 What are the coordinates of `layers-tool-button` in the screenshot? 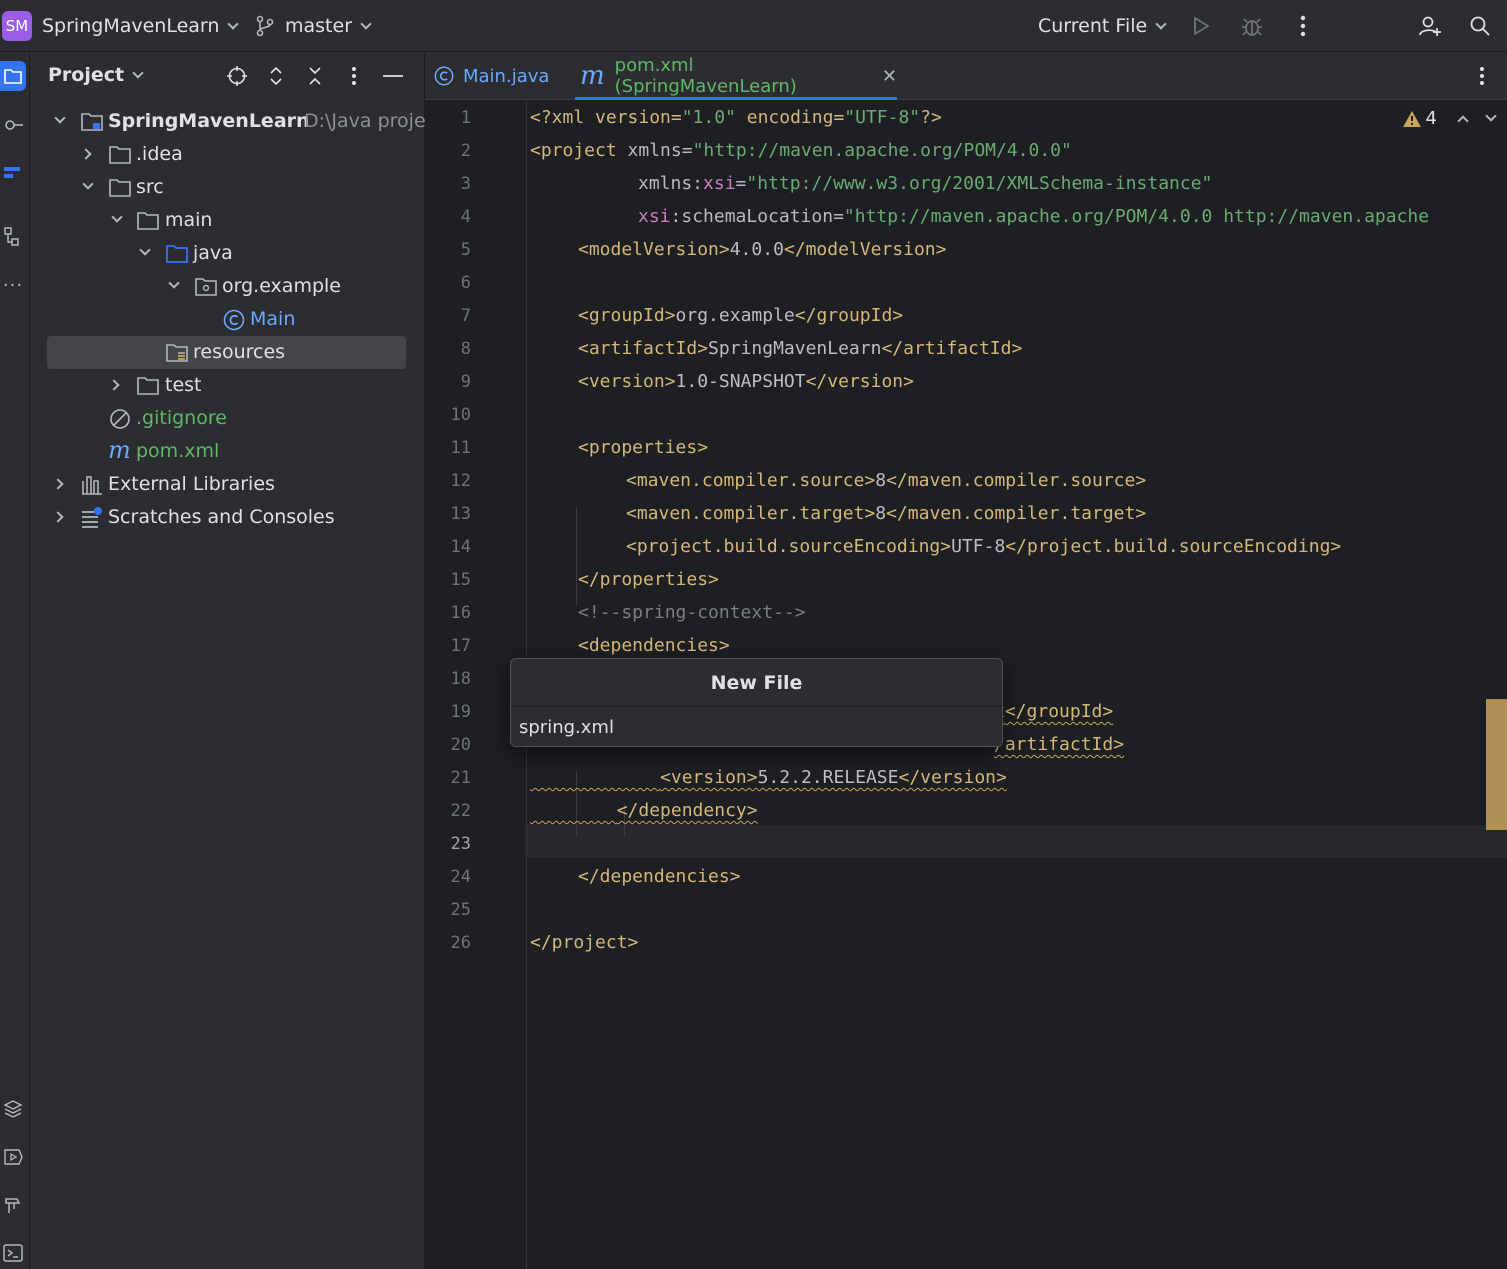 It's located at (13, 1109).